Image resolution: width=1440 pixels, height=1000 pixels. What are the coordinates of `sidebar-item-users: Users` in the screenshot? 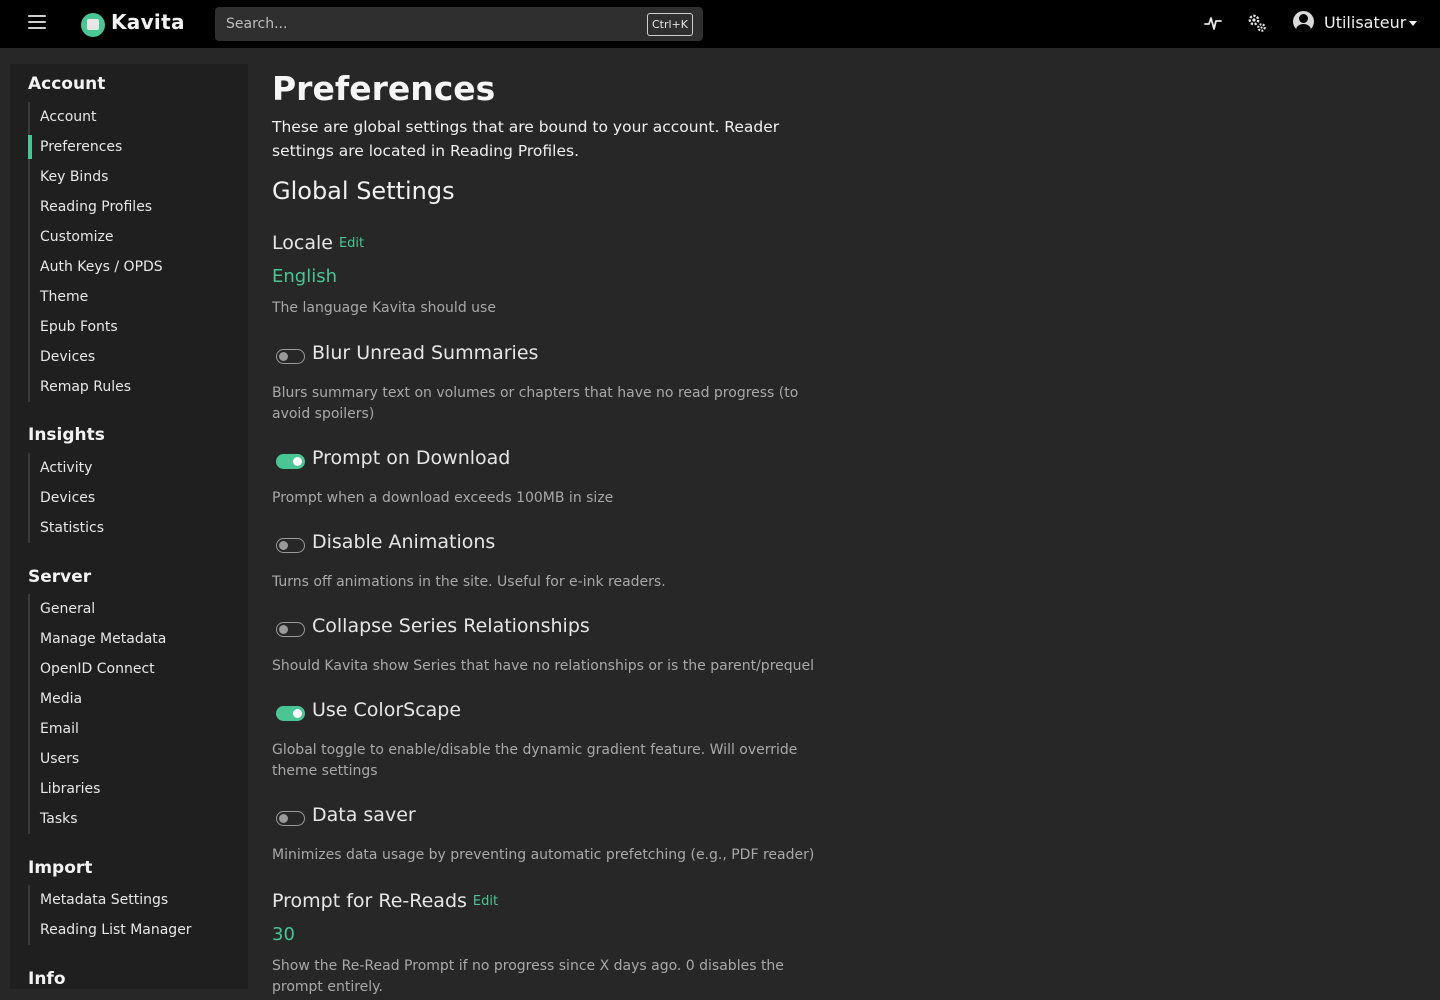 It's located at (134, 759).